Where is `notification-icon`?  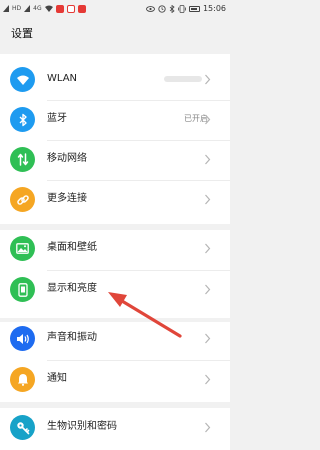
notification-icon is located at coordinates (22, 379).